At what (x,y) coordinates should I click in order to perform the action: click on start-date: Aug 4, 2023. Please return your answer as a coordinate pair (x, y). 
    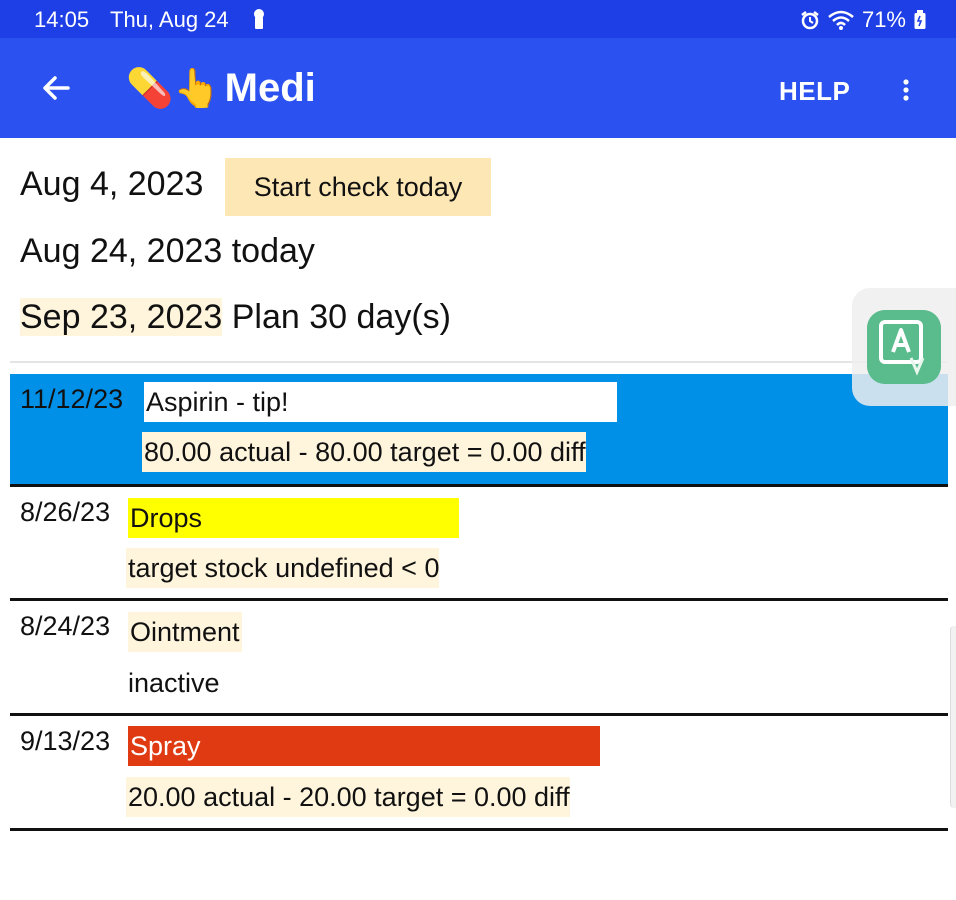
    Looking at the image, I should click on (112, 184).